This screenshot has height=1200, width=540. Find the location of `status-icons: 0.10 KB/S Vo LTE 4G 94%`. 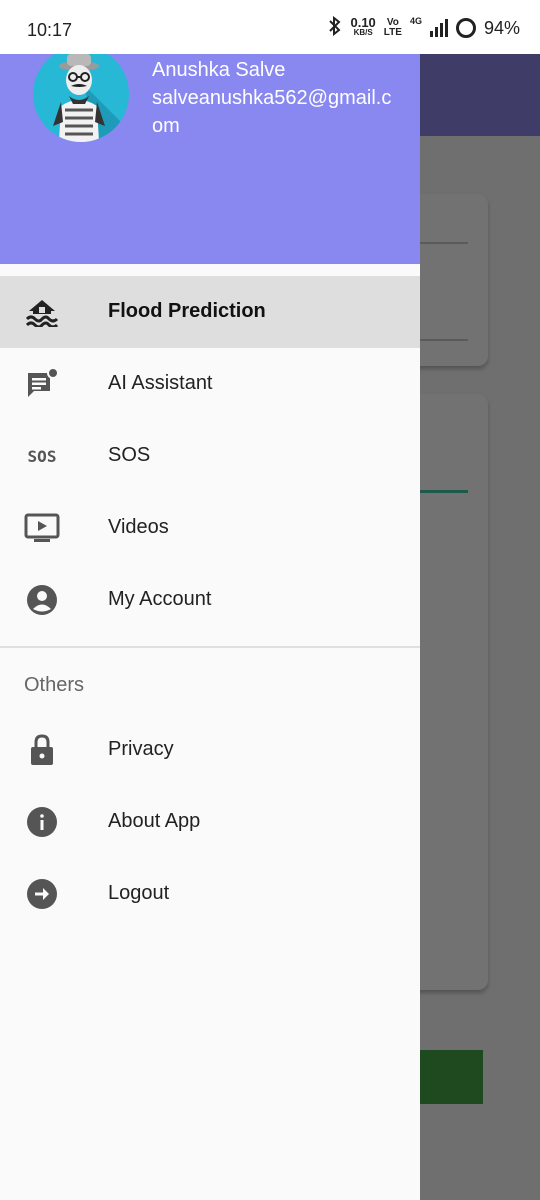

status-icons: 0.10 KB/S Vo LTE 4G 94% is located at coordinates (424, 28).